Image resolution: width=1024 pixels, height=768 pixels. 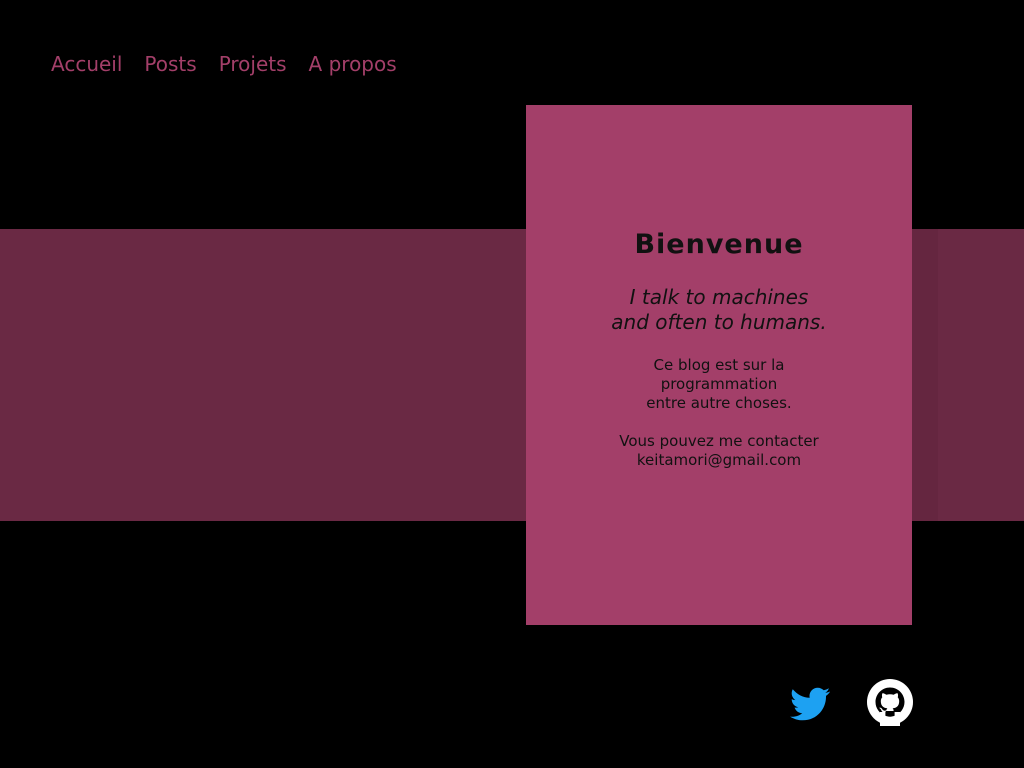 I want to click on tagline: I talk to machines and often to humans., so click(x=719, y=310).